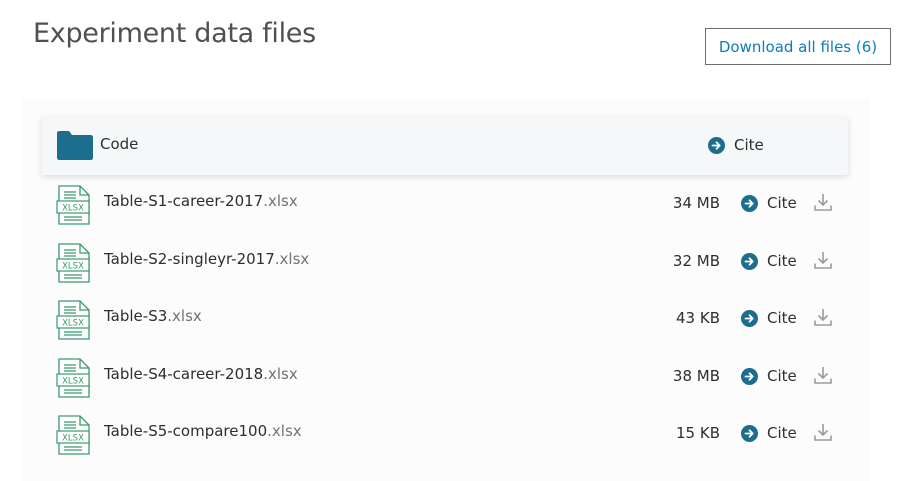  Describe the element at coordinates (698, 433) in the screenshot. I see `file-size: 15 KB` at that location.